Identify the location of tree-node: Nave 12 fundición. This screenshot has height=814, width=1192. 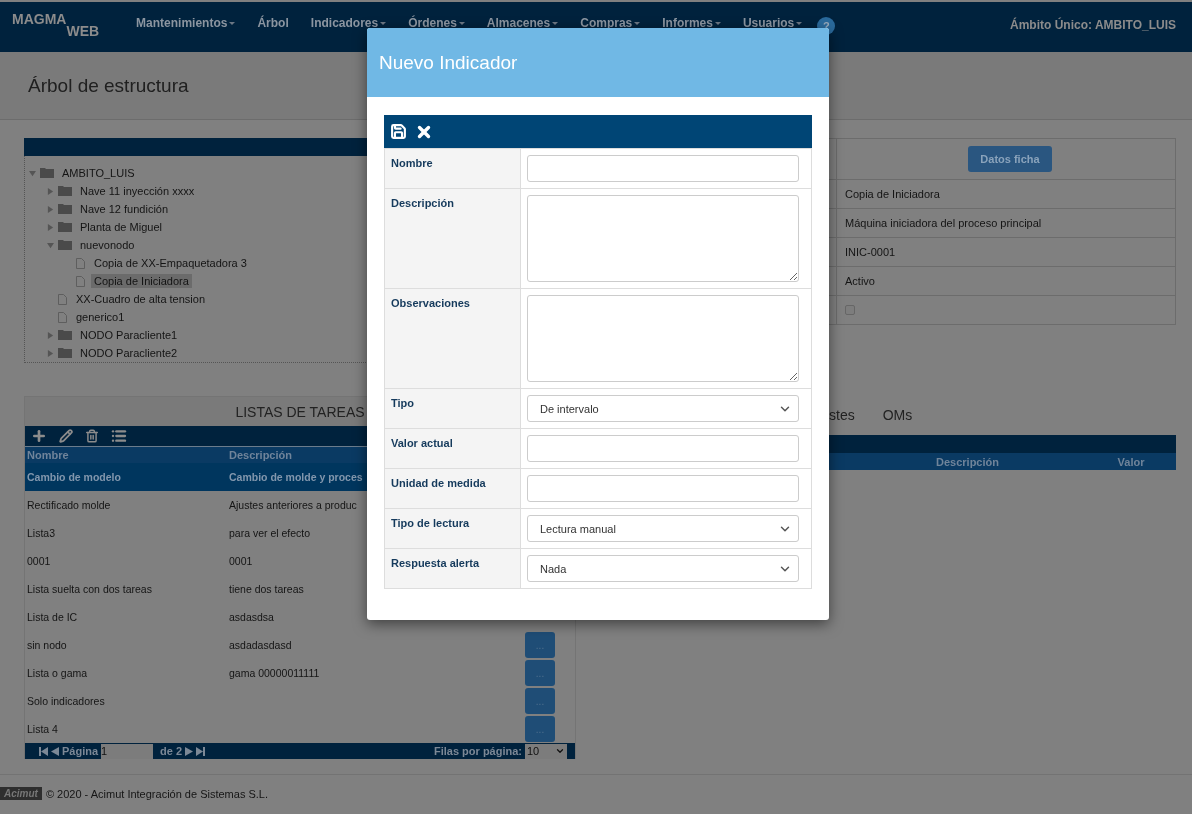
(124, 209).